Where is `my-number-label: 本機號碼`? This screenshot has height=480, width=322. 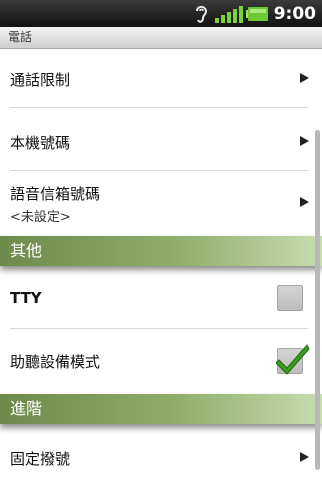 my-number-label: 本機號碼 is located at coordinates (40, 143).